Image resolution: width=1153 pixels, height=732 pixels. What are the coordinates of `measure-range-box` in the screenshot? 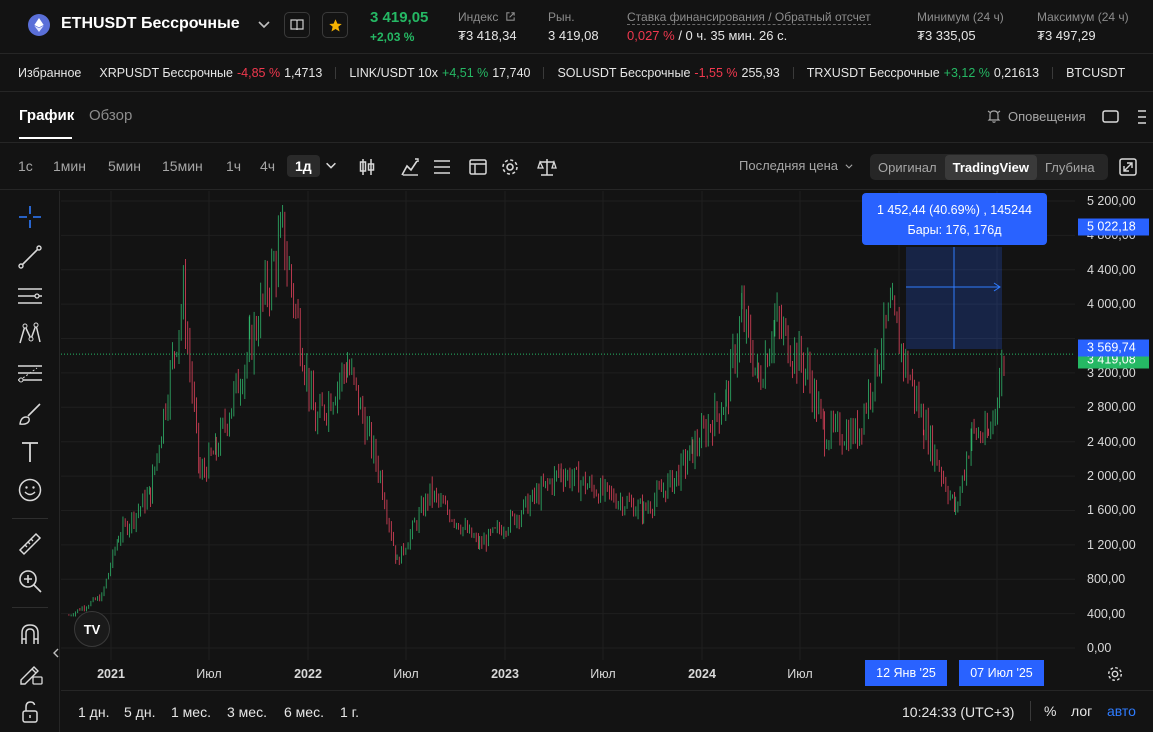 It's located at (954, 298).